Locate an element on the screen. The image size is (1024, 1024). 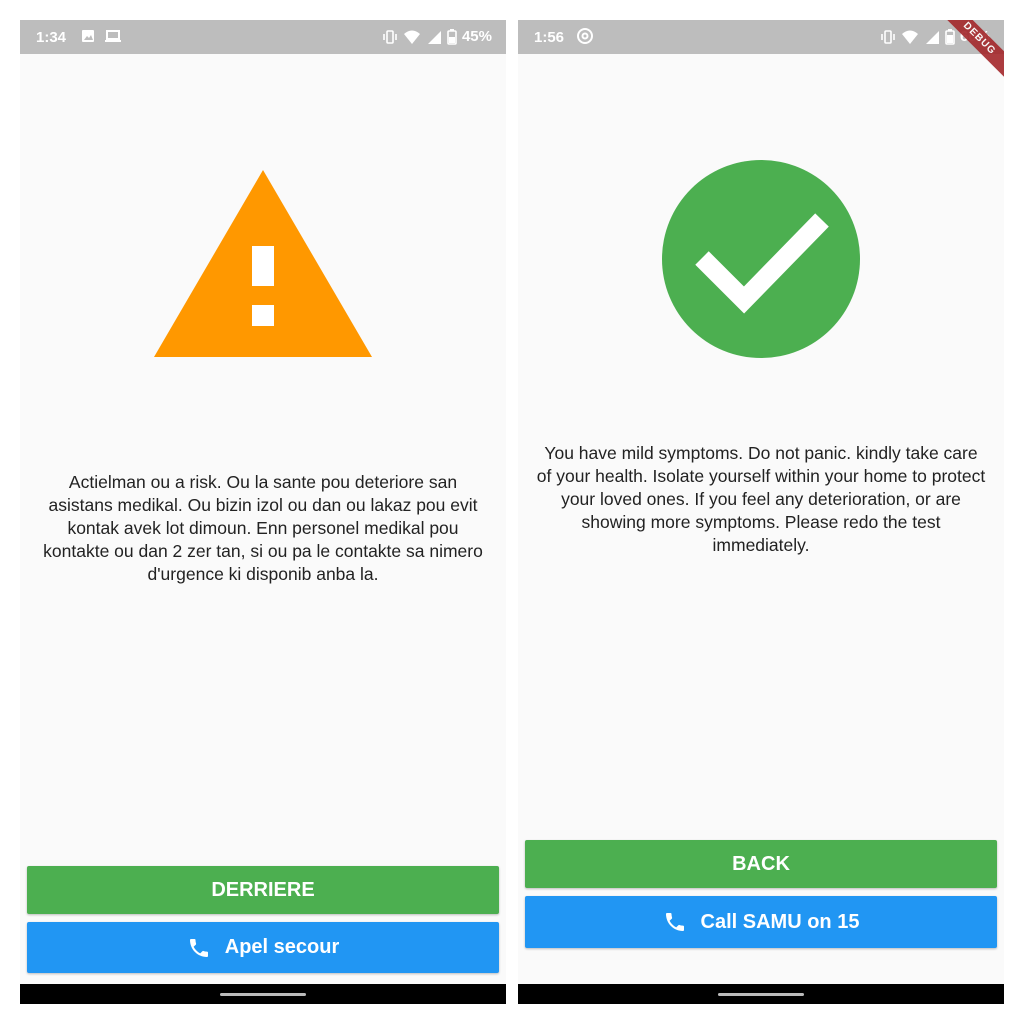
back-button: DERRIERE is located at coordinates (263, 890).